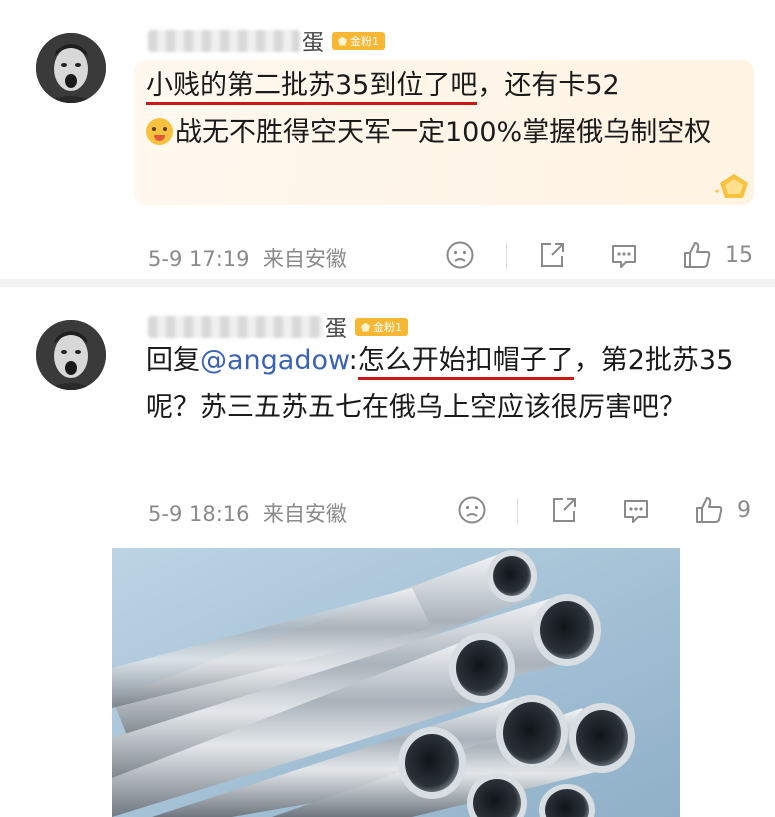 This screenshot has width=775, height=817. I want to click on like-count: 15, so click(739, 255).